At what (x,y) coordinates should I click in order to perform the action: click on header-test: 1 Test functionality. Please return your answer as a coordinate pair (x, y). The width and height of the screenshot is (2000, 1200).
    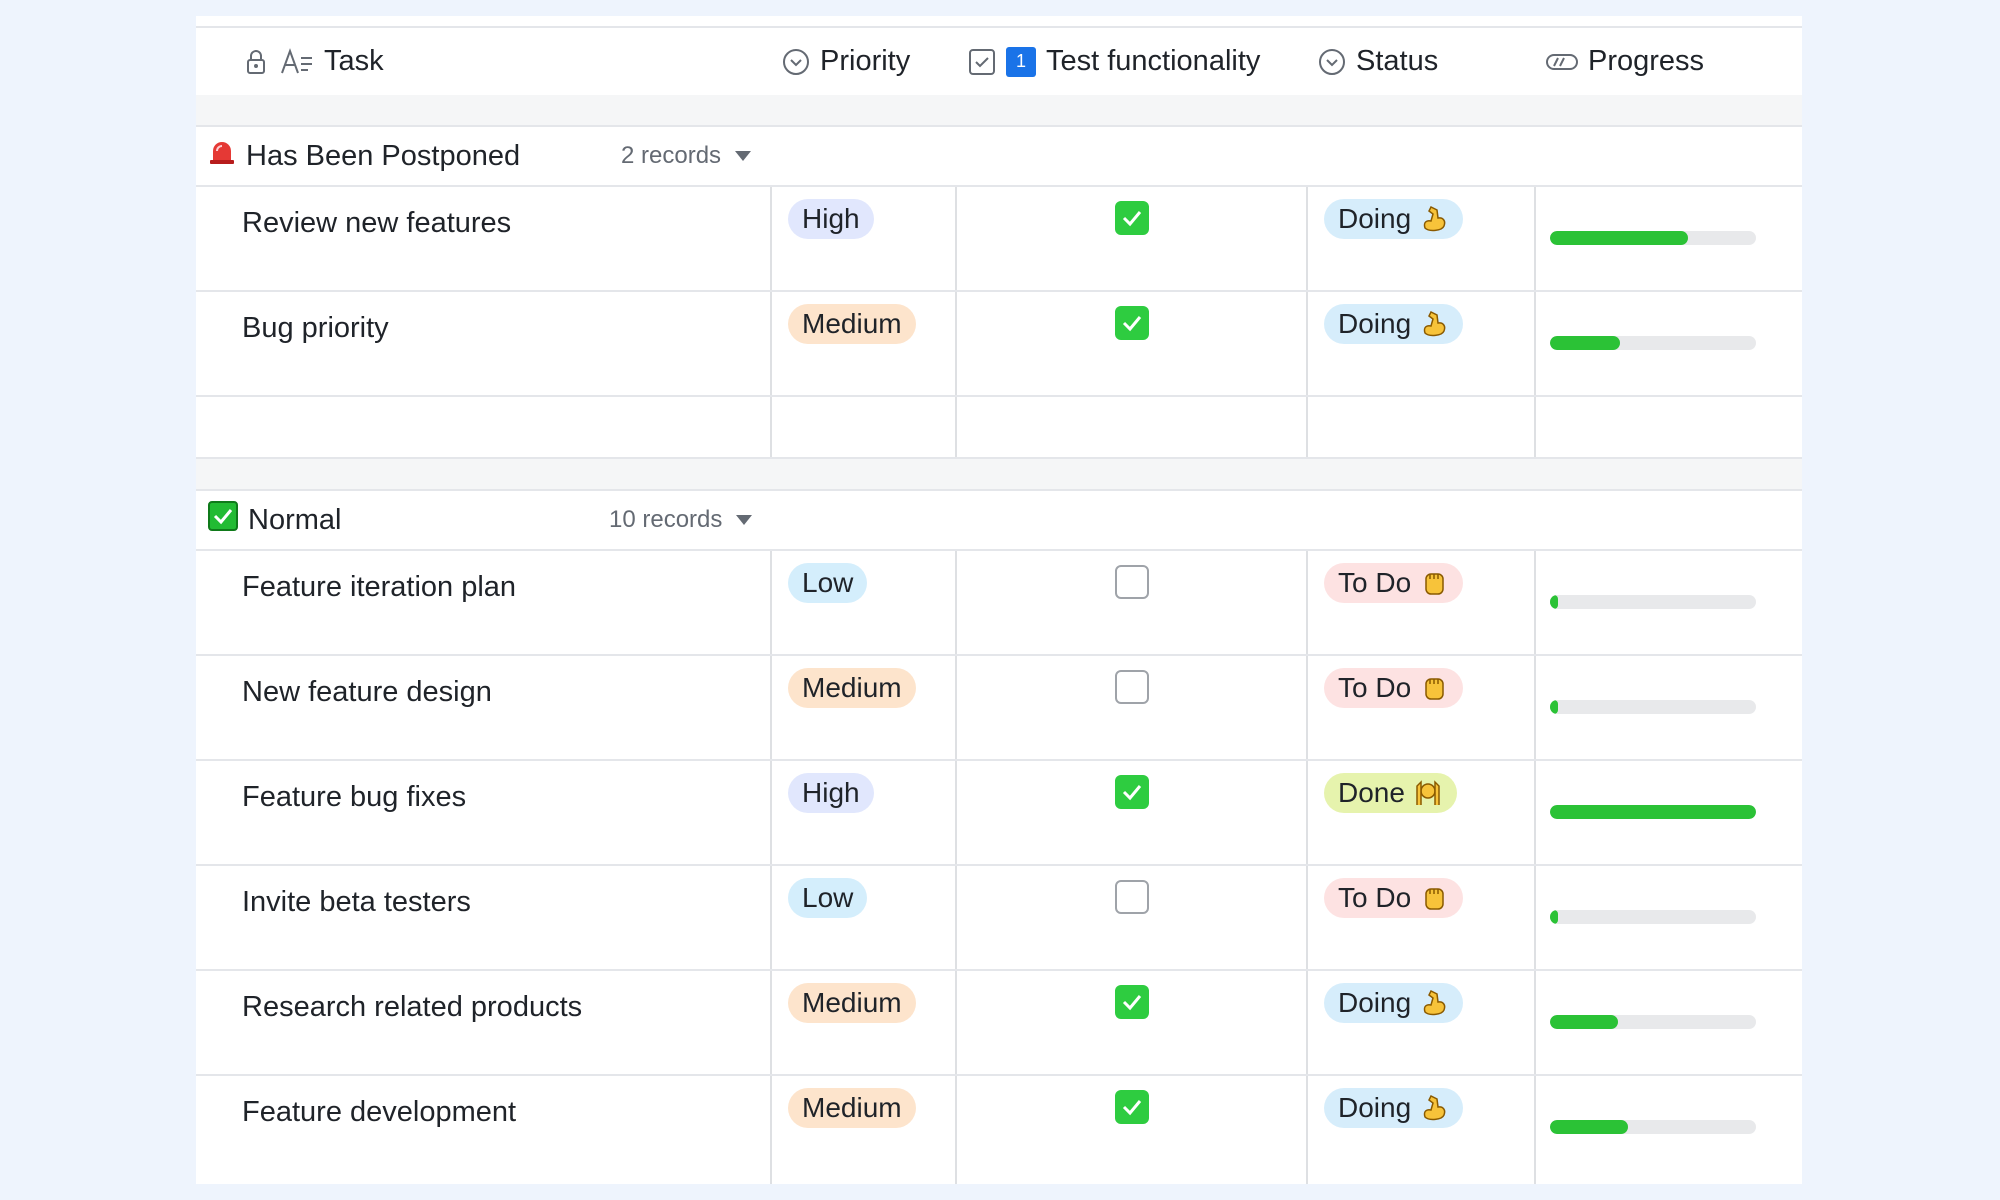
    Looking at the image, I should click on (1114, 61).